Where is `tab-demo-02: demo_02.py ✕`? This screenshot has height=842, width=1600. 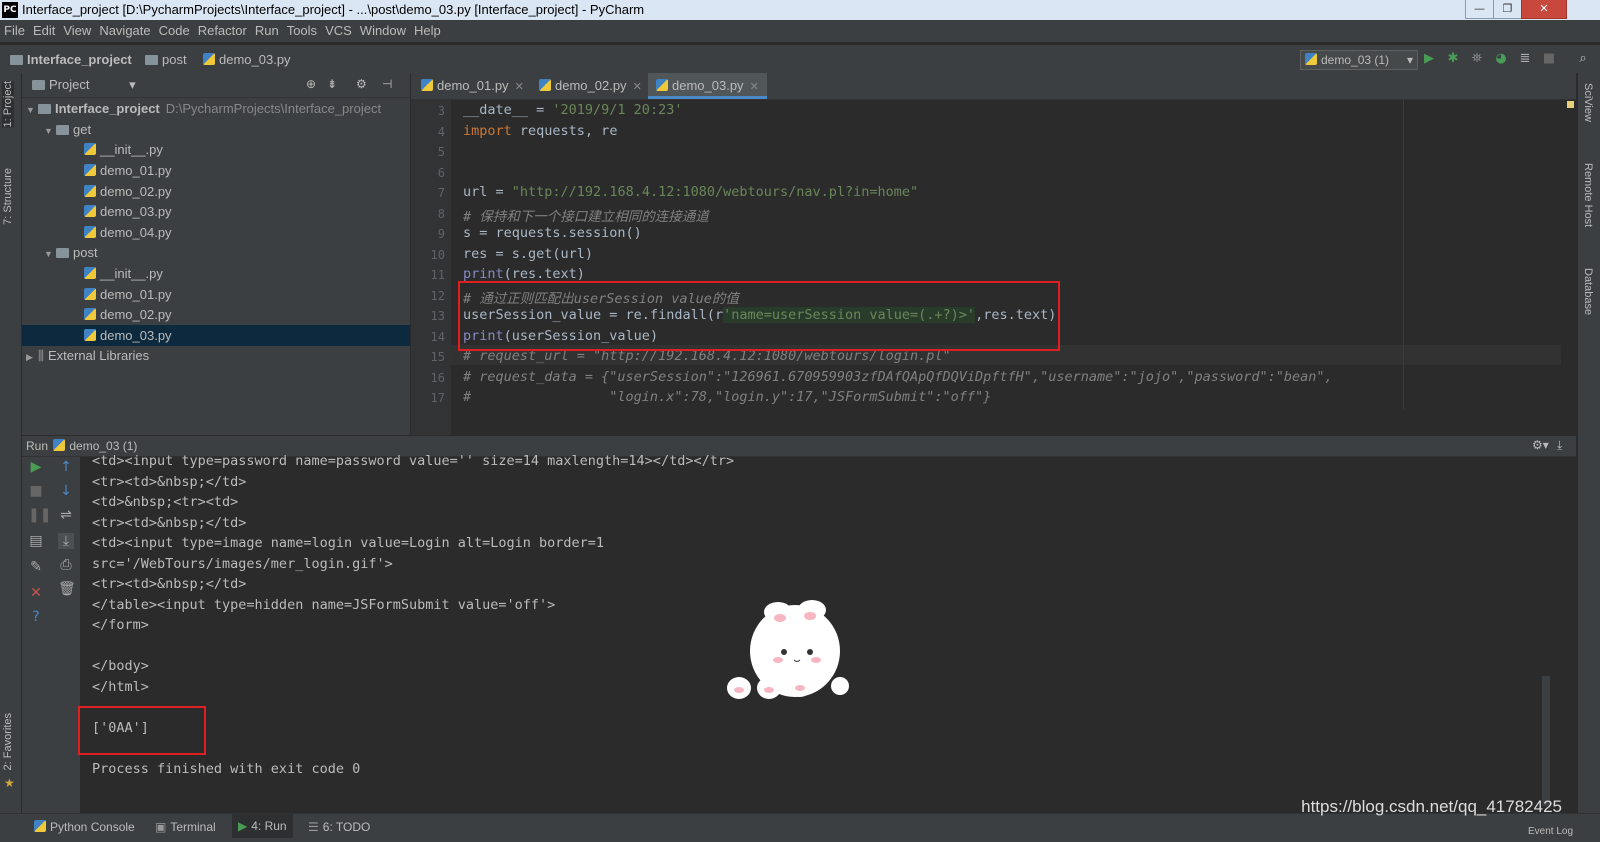 tab-demo-02: demo_02.py ✕ is located at coordinates (590, 86).